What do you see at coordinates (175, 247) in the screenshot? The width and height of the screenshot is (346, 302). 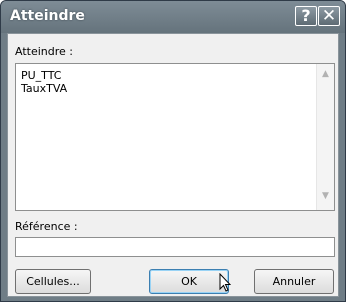 I see `reference-input` at bounding box center [175, 247].